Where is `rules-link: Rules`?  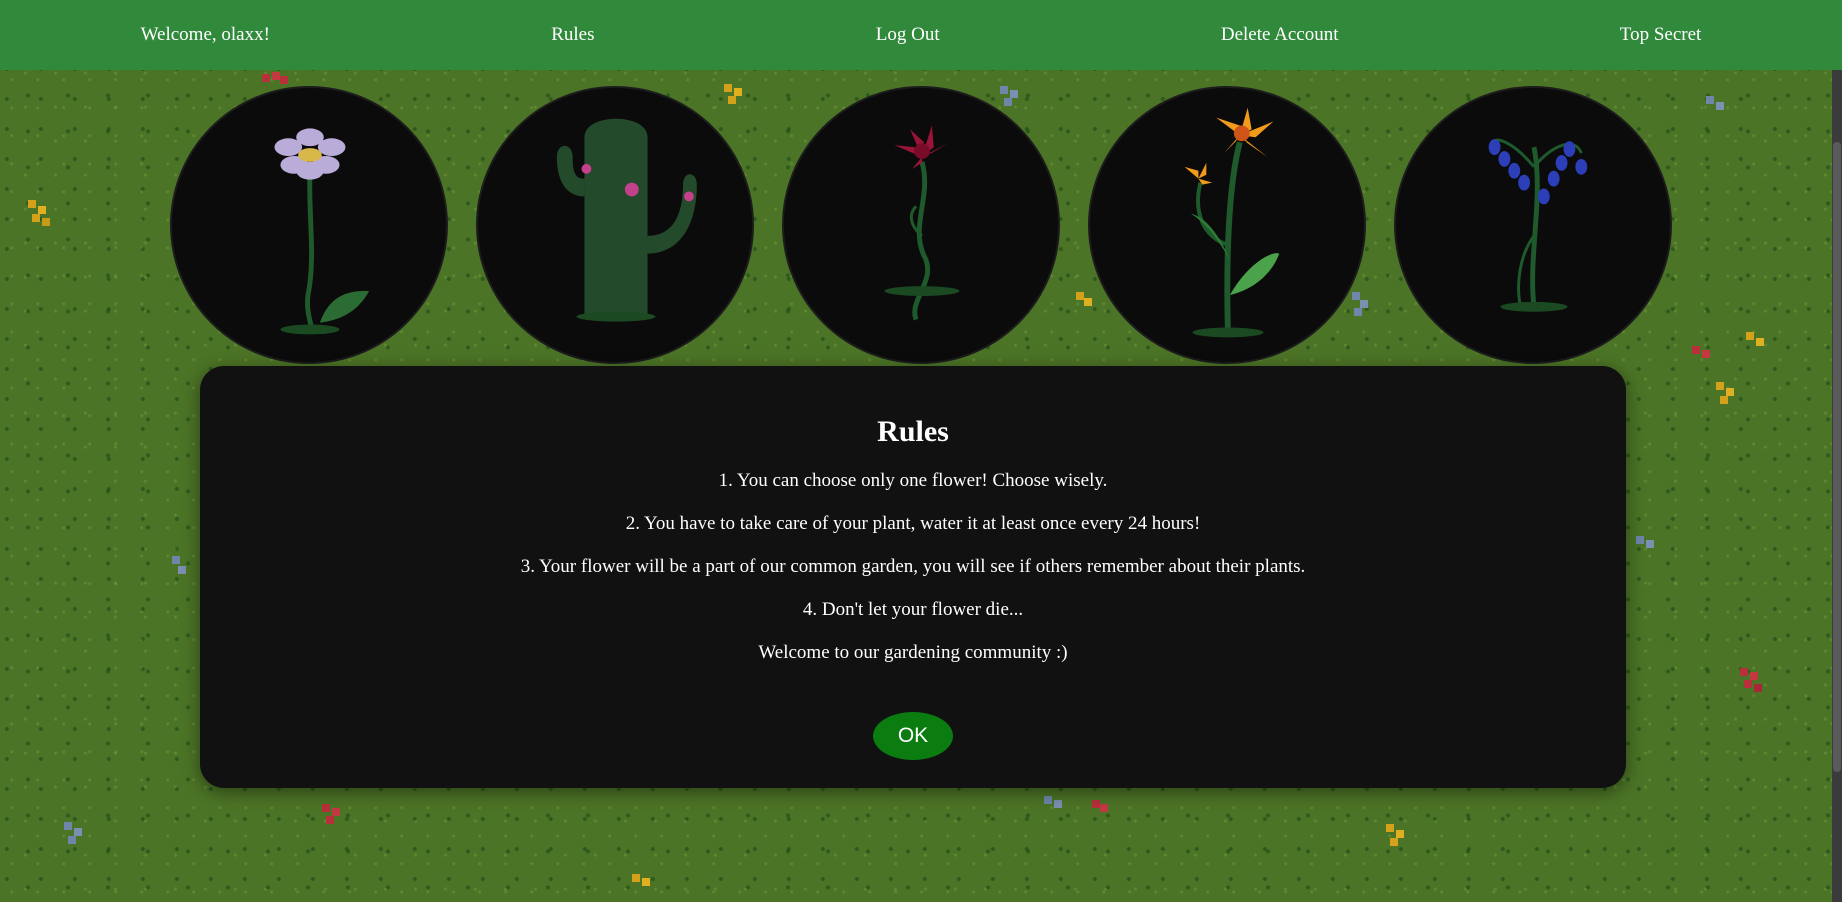
rules-link: Rules is located at coordinates (572, 35).